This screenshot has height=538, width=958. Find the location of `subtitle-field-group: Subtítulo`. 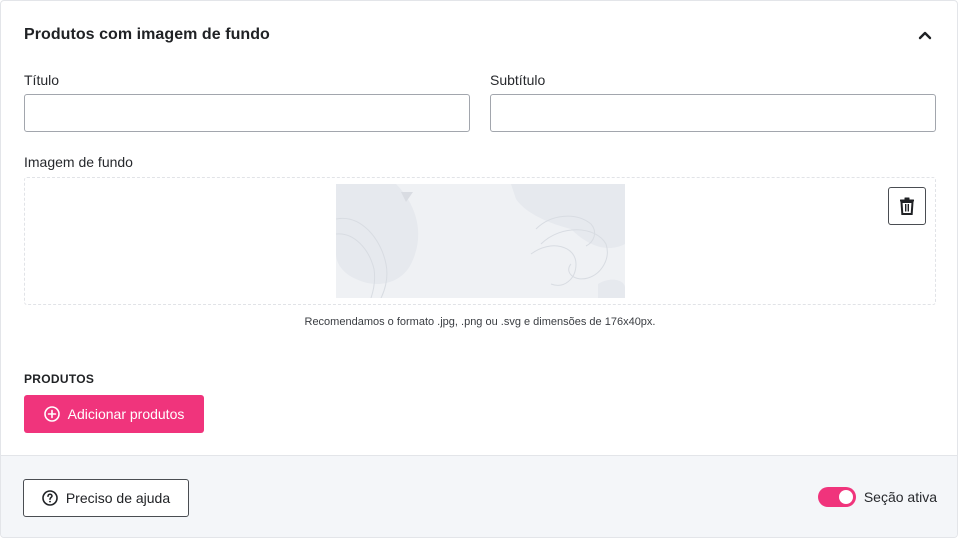

subtitle-field-group: Subtítulo is located at coordinates (713, 102).